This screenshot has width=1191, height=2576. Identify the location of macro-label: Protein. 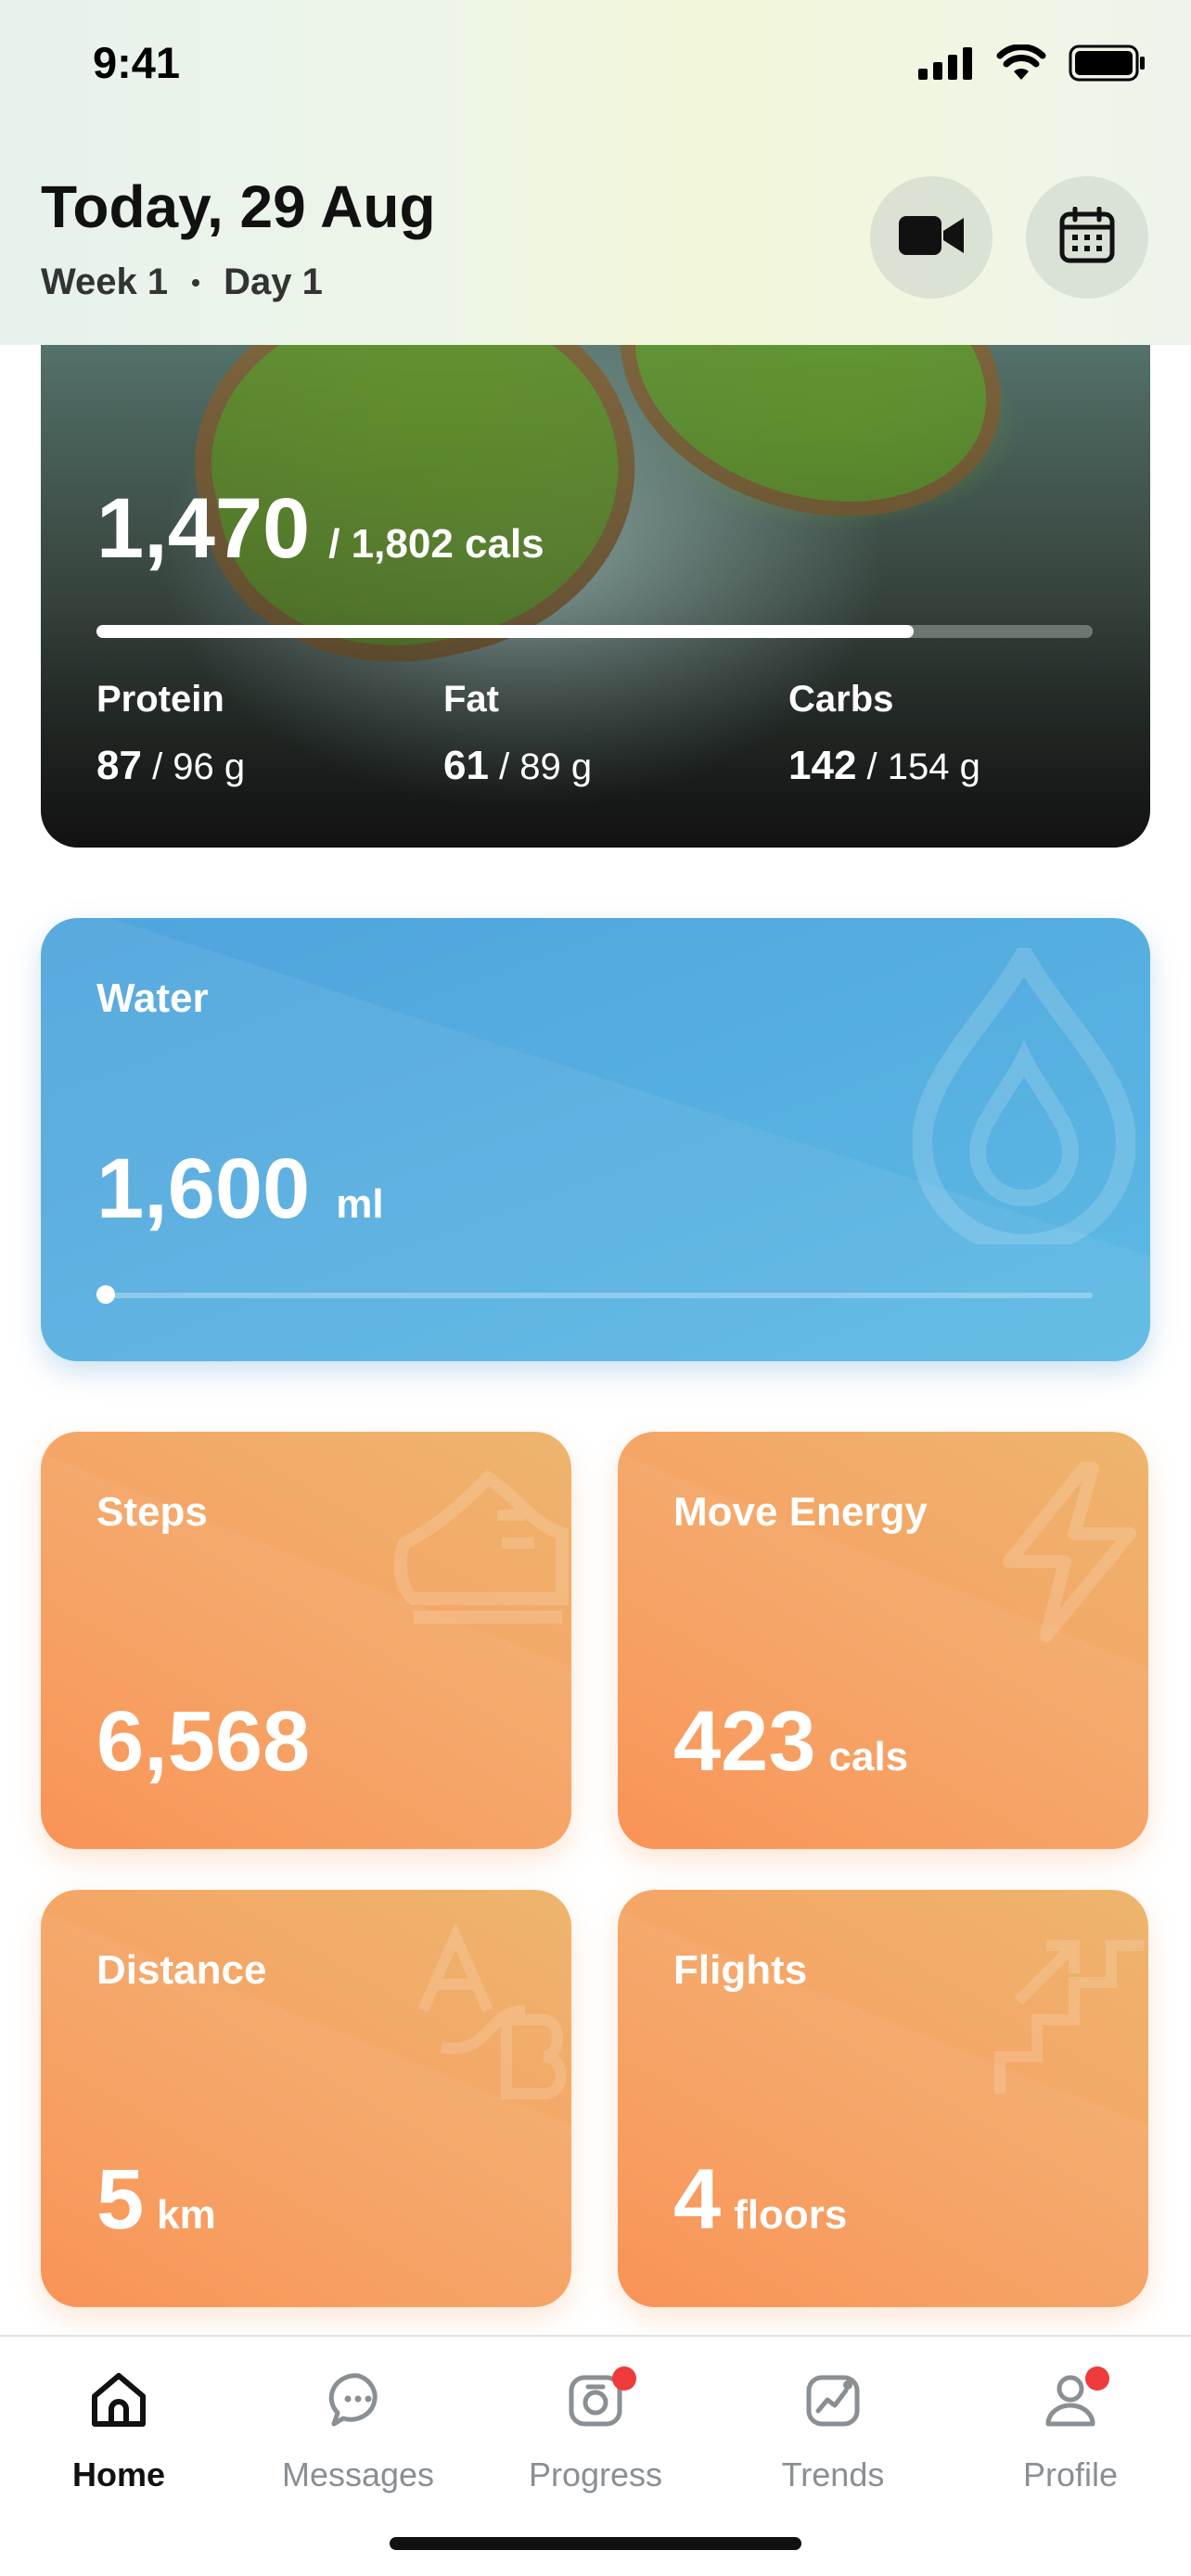
(160, 699).